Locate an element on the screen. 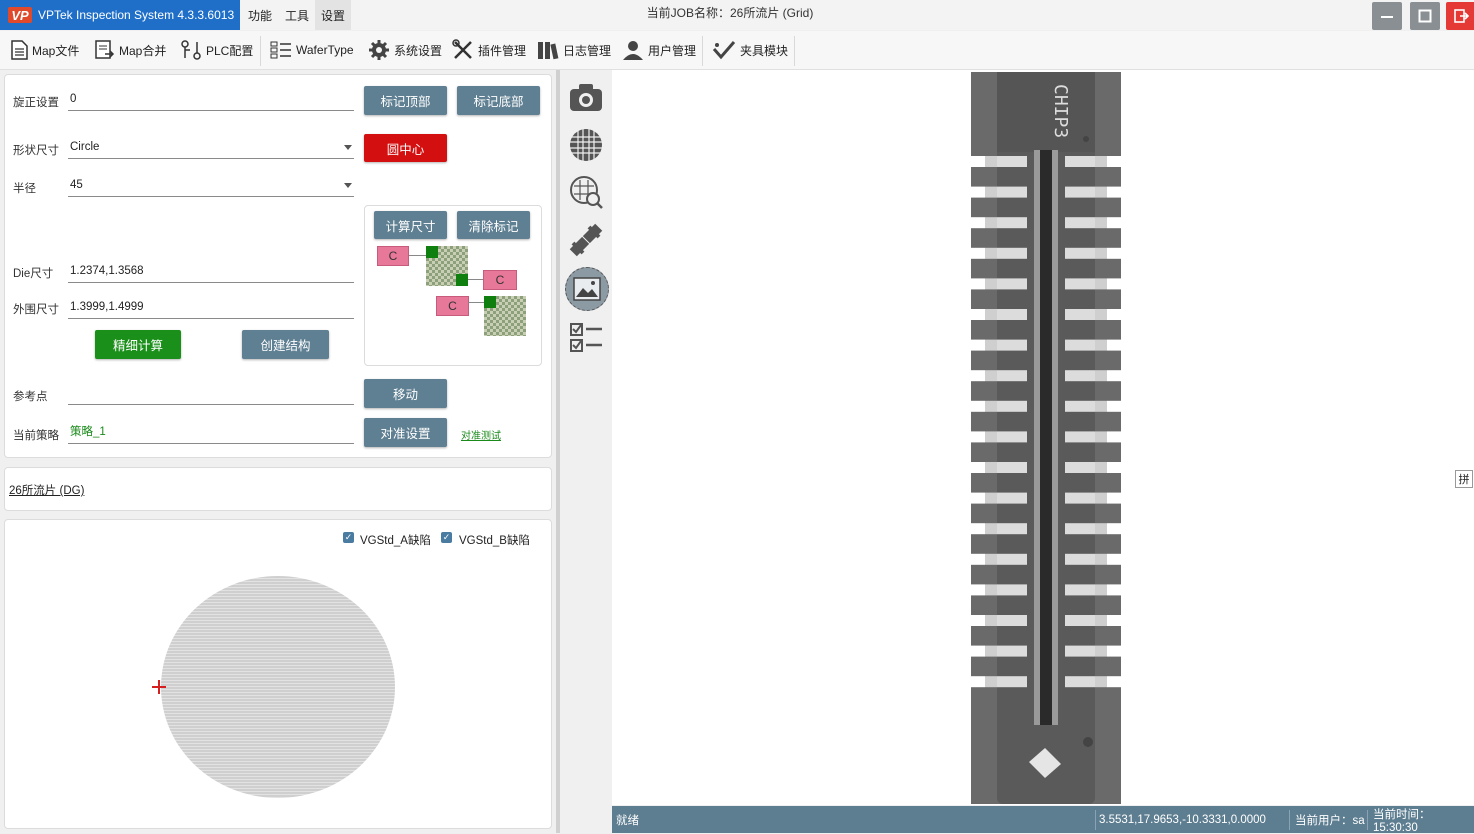 The image size is (1474, 834). move-button: 移动 is located at coordinates (405, 393).